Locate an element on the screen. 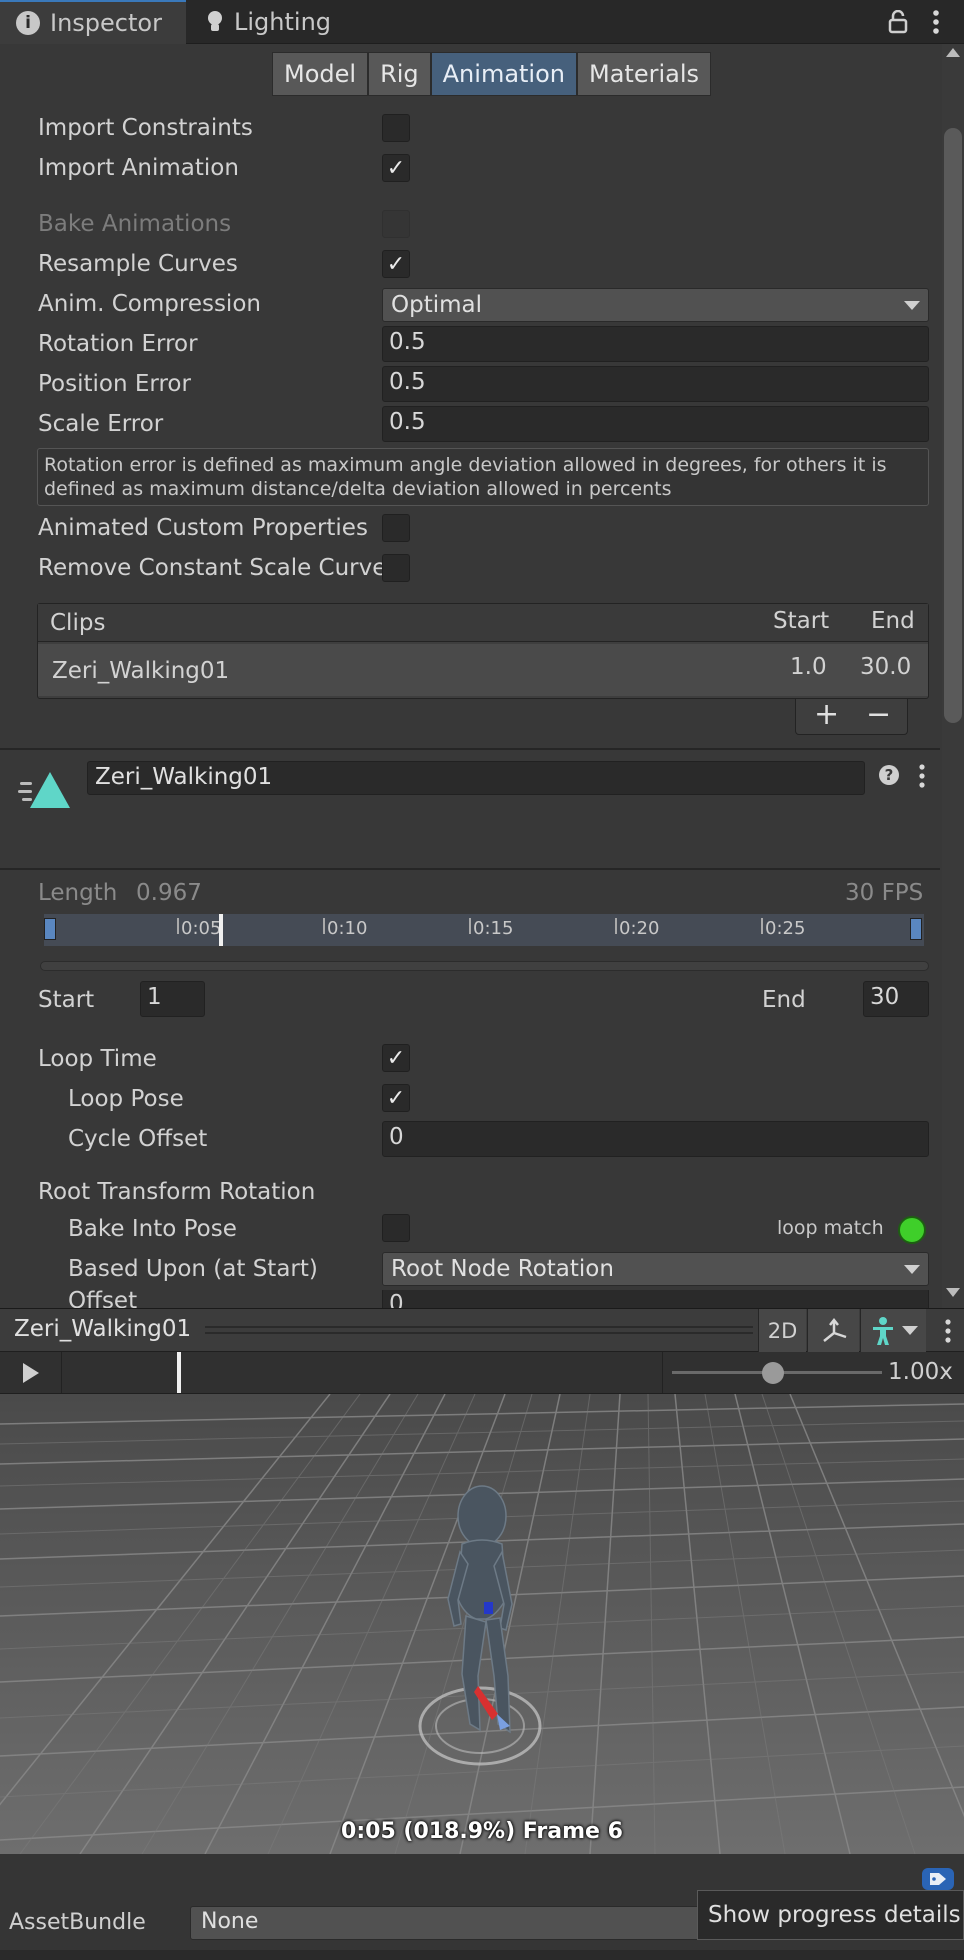 The image size is (964, 1960). remove-constant-scale-checkbox is located at coordinates (396, 568).